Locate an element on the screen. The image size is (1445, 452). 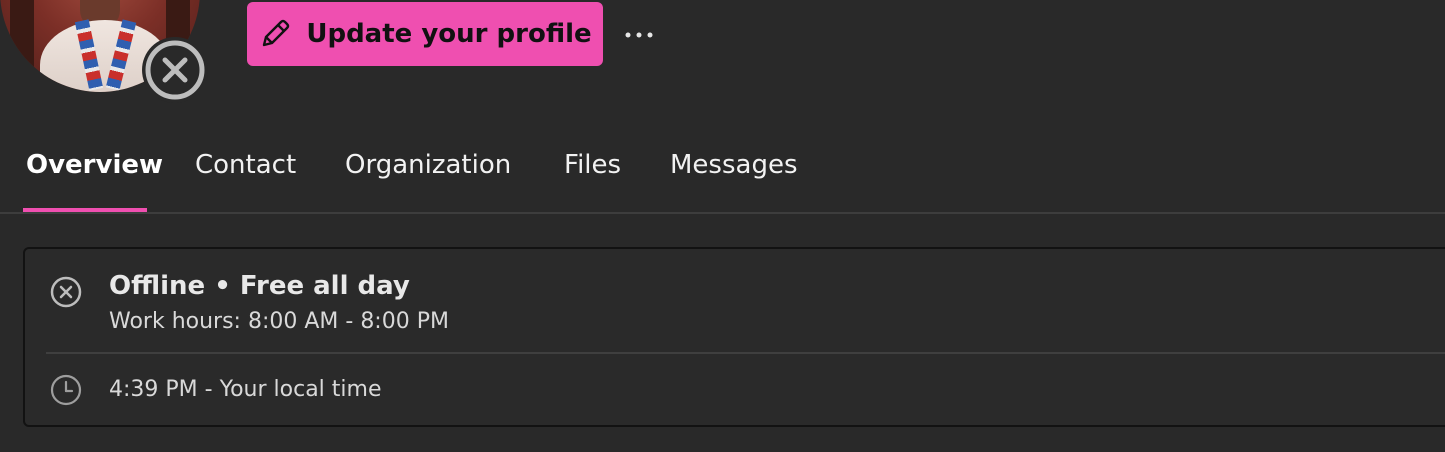
update-profile-label: Update your profile is located at coordinates (449, 34).